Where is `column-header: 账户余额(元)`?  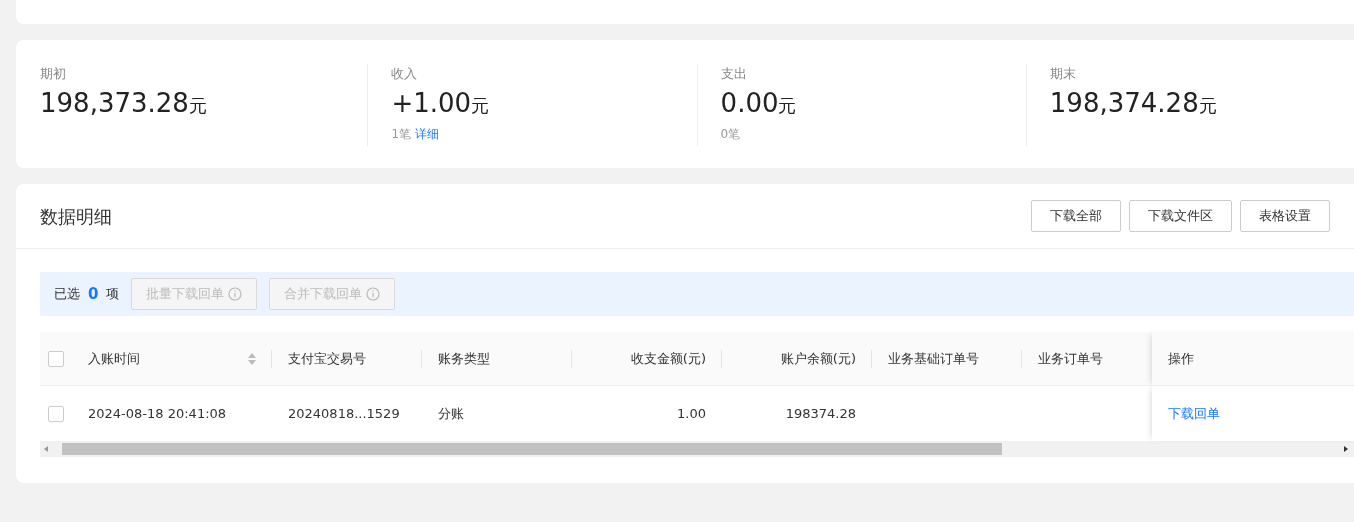
column-header: 账户余额(元) is located at coordinates (818, 358).